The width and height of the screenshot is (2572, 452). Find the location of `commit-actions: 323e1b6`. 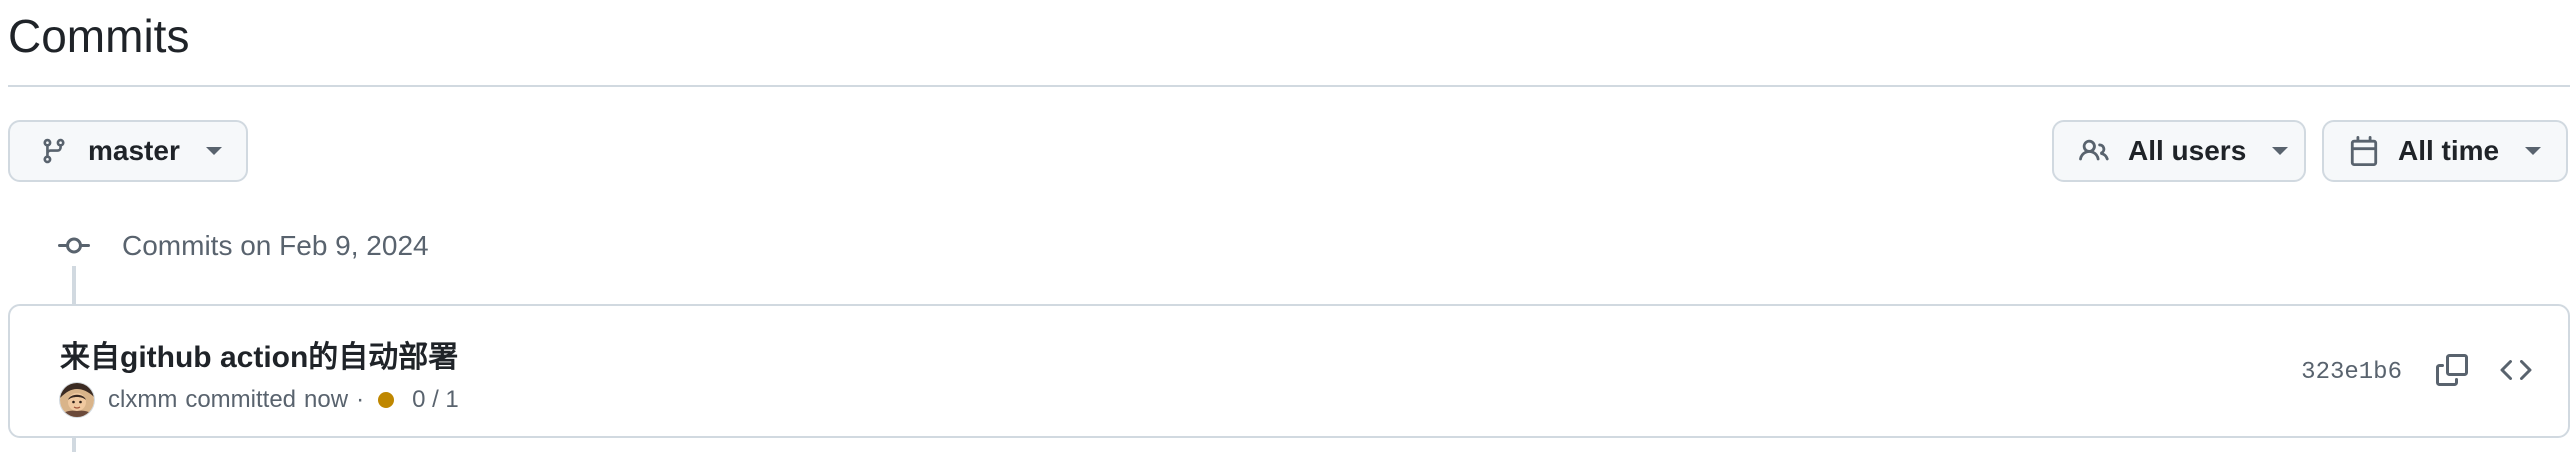

commit-actions: 323e1b6 is located at coordinates (2419, 372).